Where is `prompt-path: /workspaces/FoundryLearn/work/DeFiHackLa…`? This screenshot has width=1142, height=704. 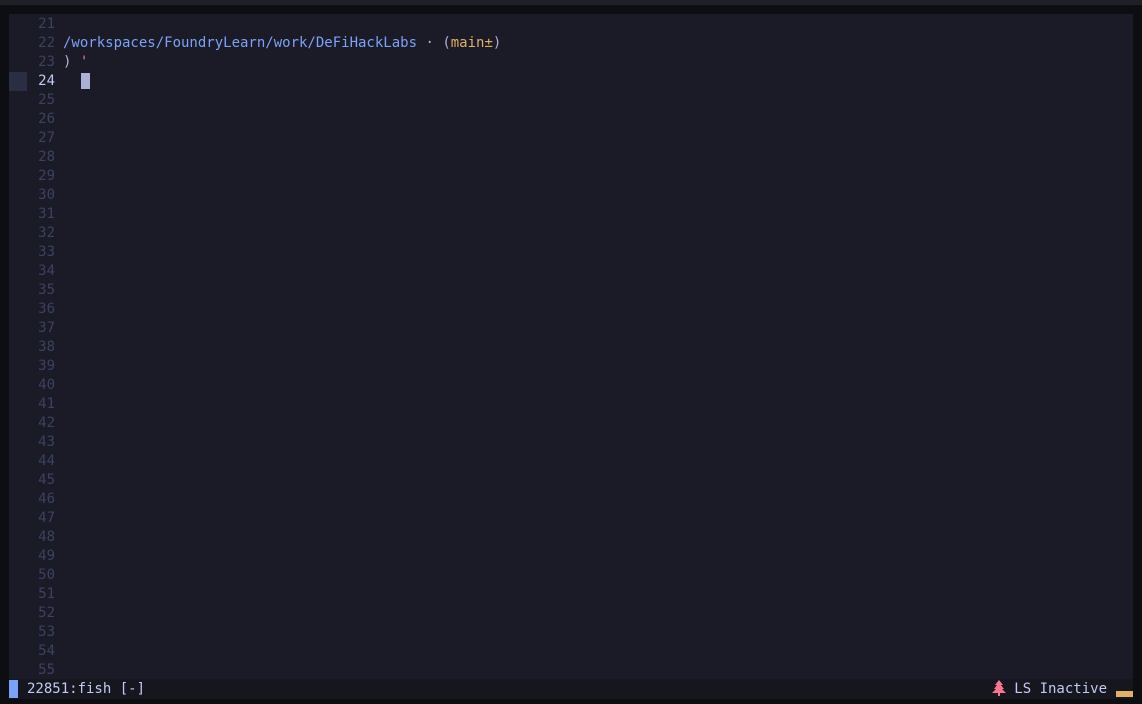 prompt-path: /workspaces/FoundryLearn/work/DeFiHackLa… is located at coordinates (240, 43).